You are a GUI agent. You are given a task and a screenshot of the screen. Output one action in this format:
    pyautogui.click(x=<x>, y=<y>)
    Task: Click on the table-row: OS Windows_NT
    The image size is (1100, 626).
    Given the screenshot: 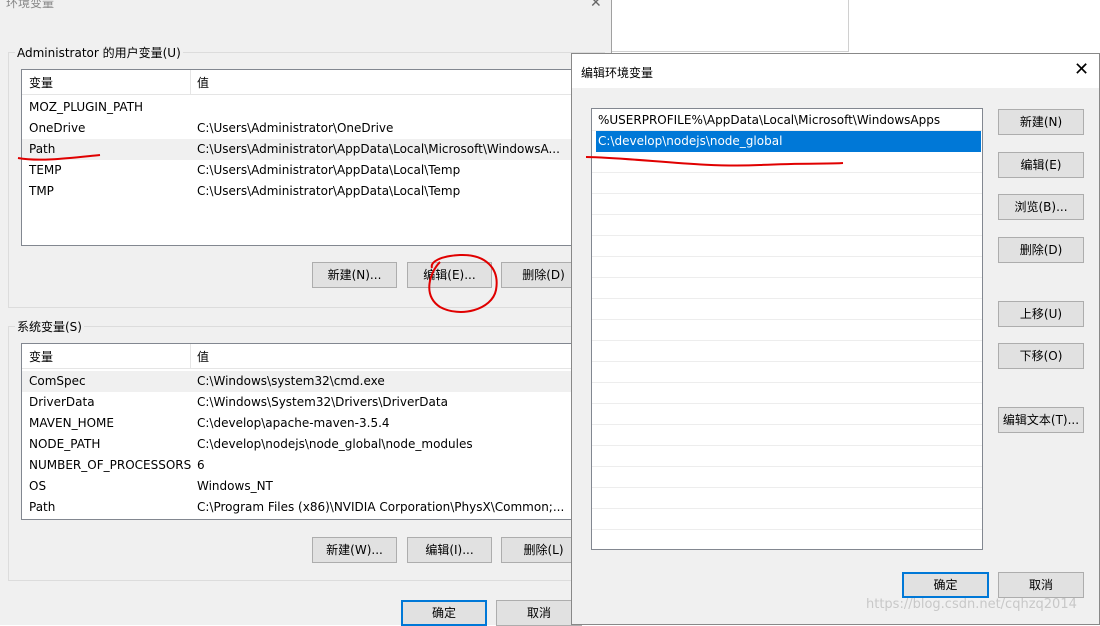 What is the action you would take?
    pyautogui.click(x=311, y=486)
    